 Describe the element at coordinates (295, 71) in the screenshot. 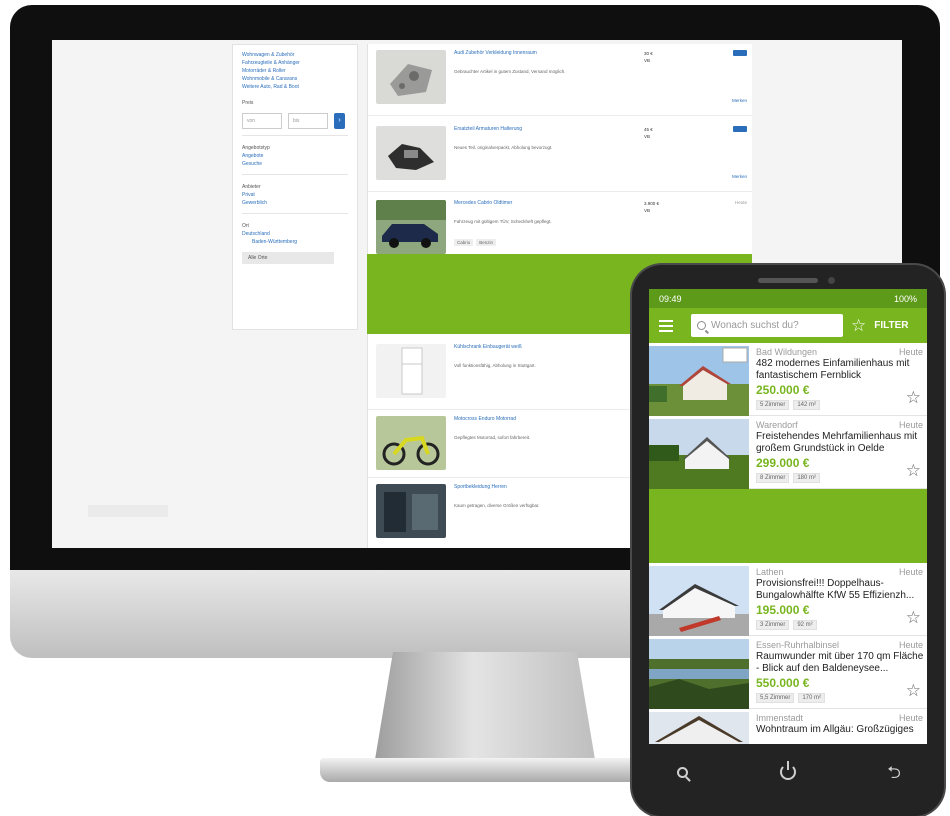

I see `category-link: Motorräder & Roller` at that location.